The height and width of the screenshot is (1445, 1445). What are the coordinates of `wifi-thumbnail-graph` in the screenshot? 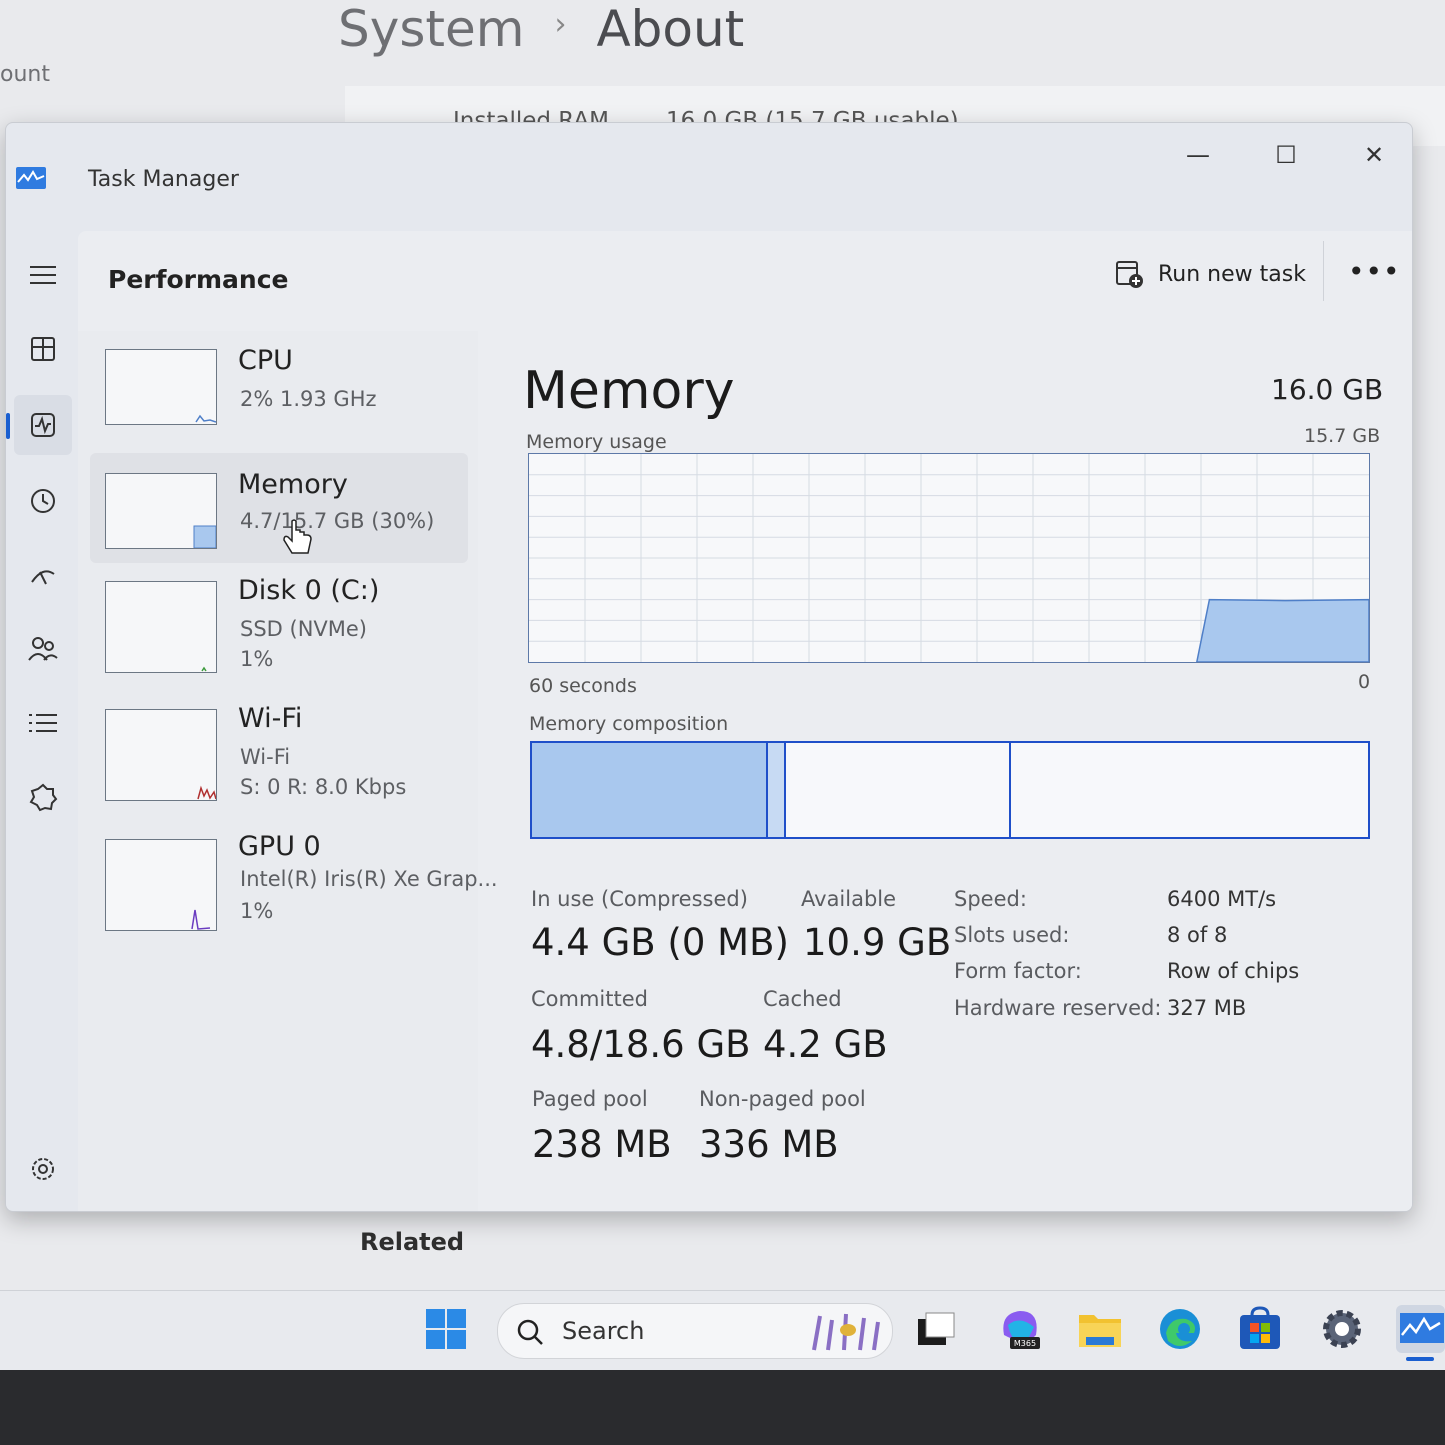 It's located at (161, 755).